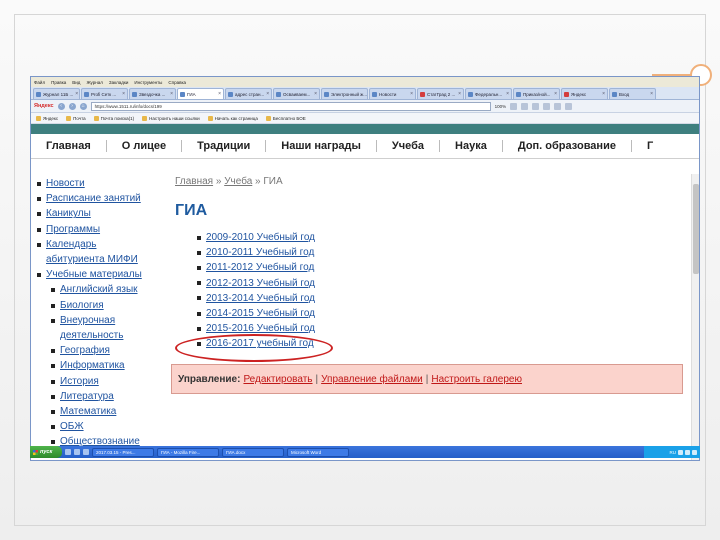 The width and height of the screenshot is (720, 540). What do you see at coordinates (253, 452) in the screenshot?
I see `taskbar-button: ГИА.docx` at bounding box center [253, 452].